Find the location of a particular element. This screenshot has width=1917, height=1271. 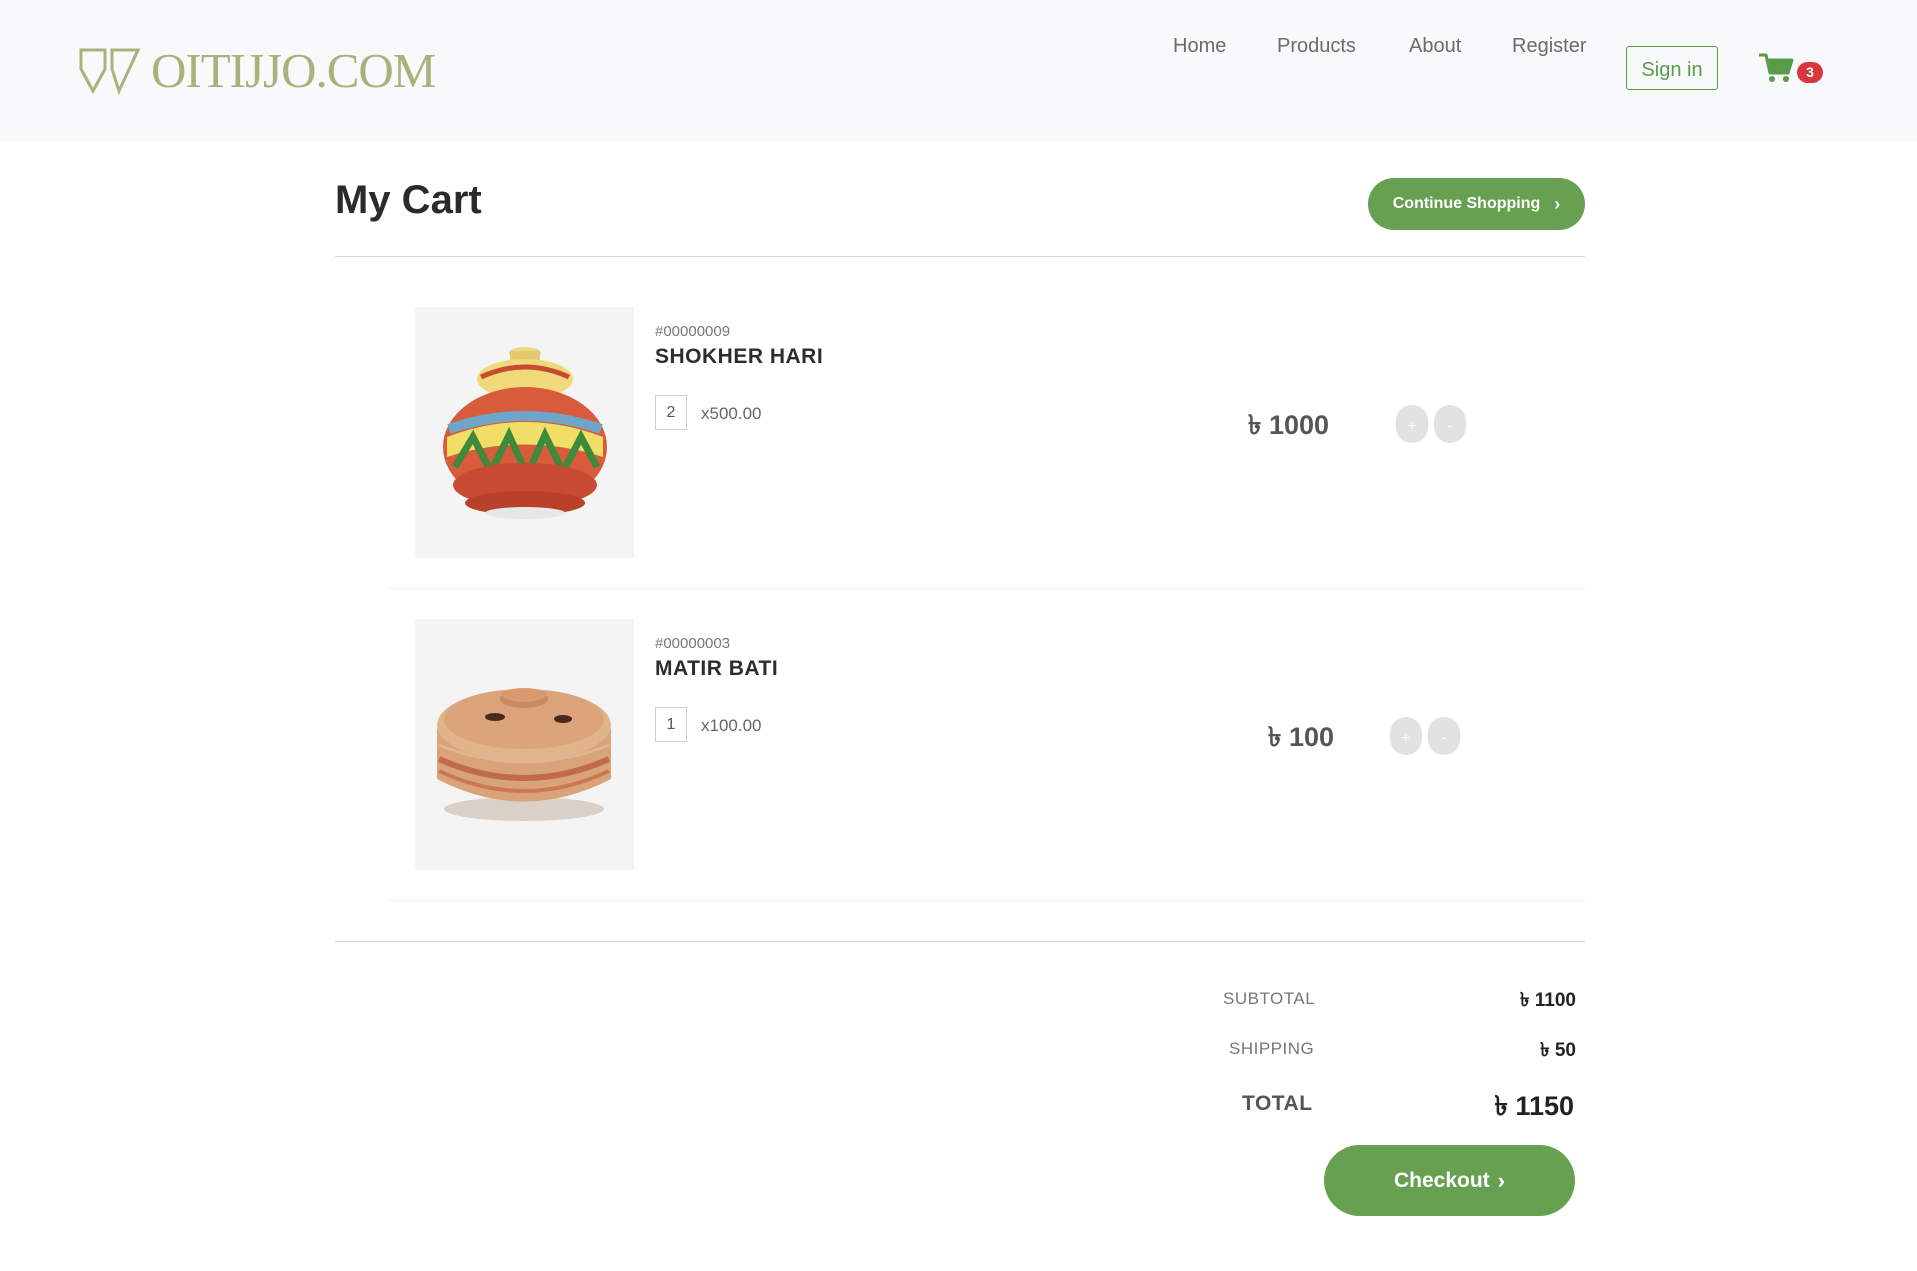

cart-icon is located at coordinates (1776, 70).